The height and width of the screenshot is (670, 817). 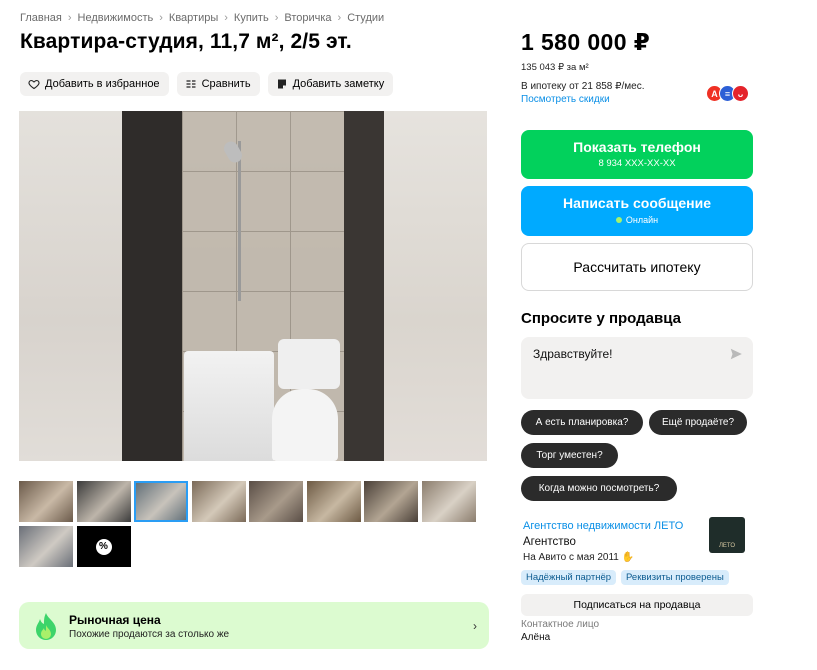 What do you see at coordinates (637, 267) in the screenshot?
I see `calculate-mortgage-button: Рассчитать ипотеку` at bounding box center [637, 267].